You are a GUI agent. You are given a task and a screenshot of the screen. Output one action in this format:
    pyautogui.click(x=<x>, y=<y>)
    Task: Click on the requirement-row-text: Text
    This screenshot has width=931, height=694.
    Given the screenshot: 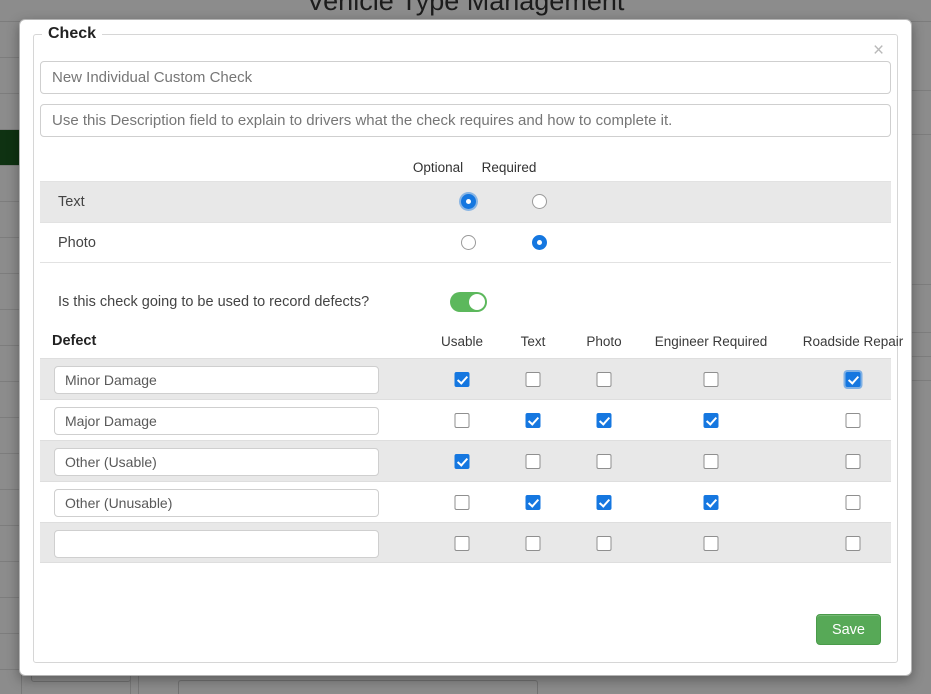 What is the action you would take?
    pyautogui.click(x=465, y=201)
    